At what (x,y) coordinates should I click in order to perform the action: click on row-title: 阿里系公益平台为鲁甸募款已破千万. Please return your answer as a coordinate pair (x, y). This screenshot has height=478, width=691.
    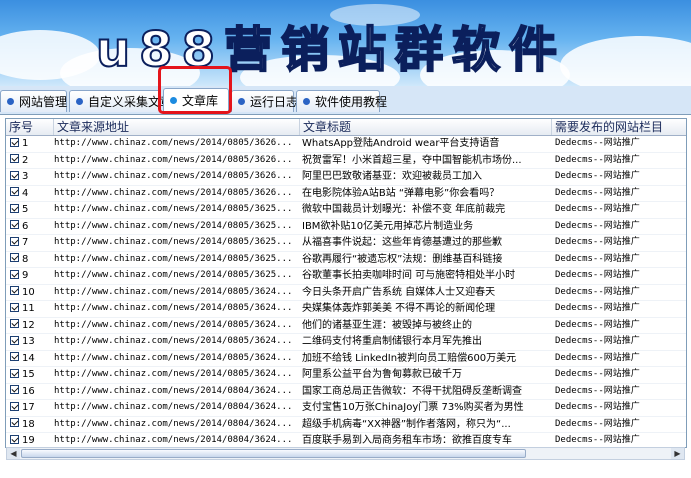
    Looking at the image, I should click on (382, 374).